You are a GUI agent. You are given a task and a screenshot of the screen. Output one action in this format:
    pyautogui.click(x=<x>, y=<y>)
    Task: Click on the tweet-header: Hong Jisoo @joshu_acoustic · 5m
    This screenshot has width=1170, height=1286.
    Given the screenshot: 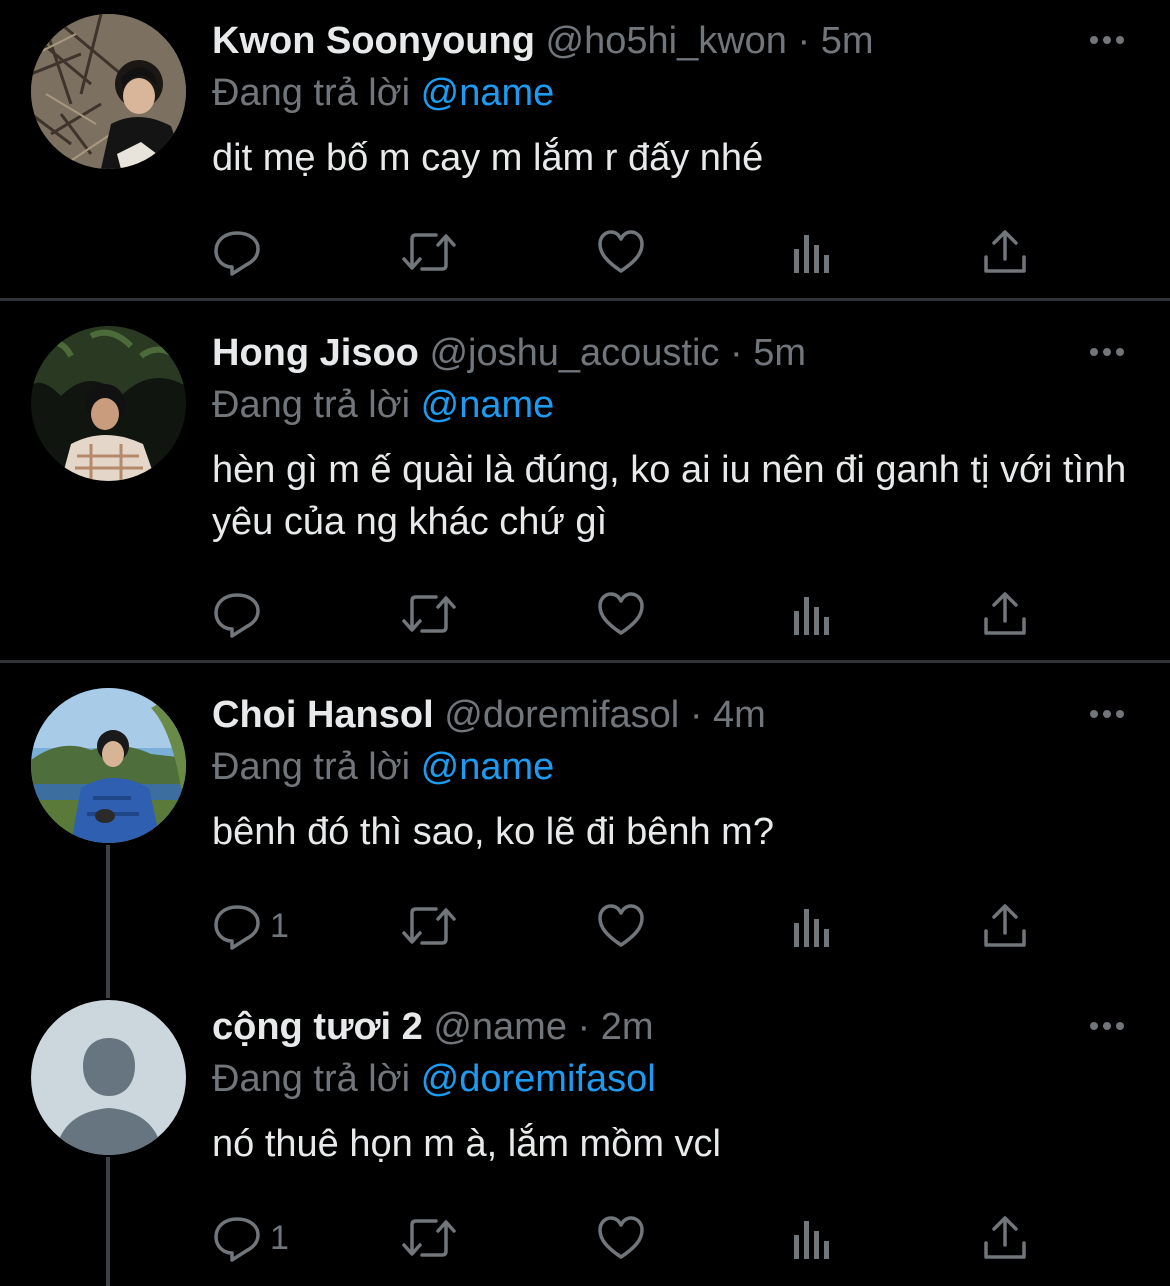 What is the action you would take?
    pyautogui.click(x=509, y=353)
    